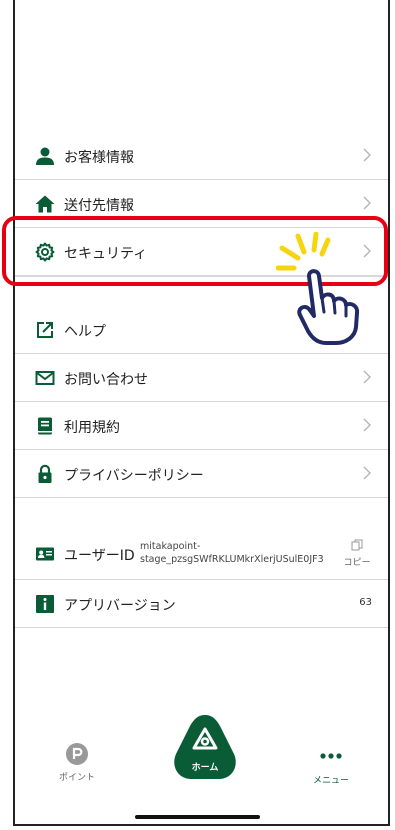 The width and height of the screenshot is (395, 830). I want to click on menu-item-terms: 利用規約, so click(201, 426).